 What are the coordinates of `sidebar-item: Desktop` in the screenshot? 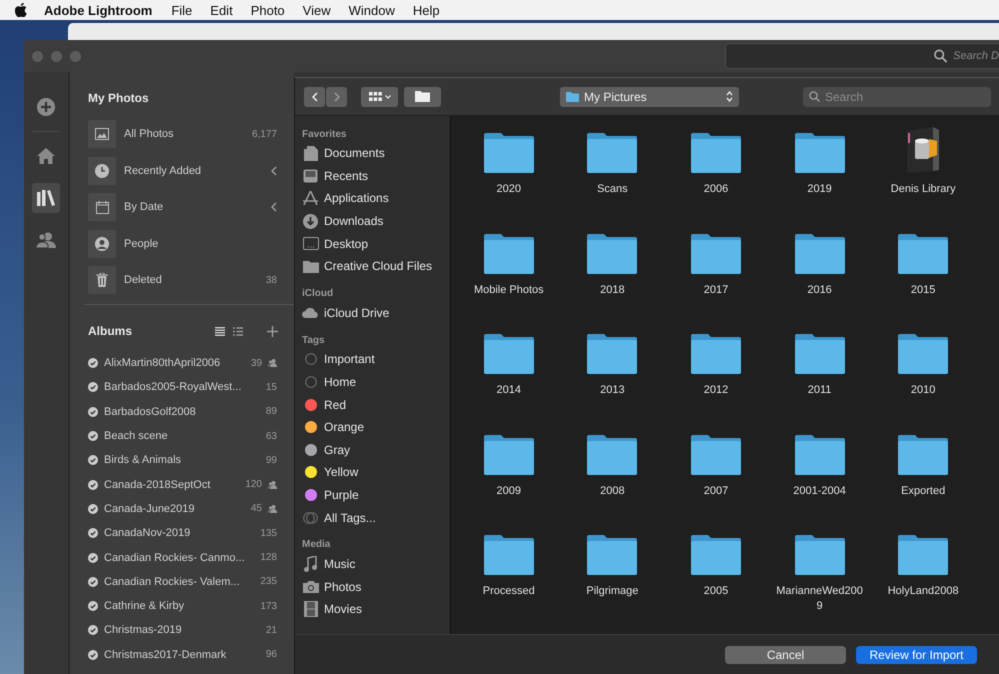 It's located at (376, 243).